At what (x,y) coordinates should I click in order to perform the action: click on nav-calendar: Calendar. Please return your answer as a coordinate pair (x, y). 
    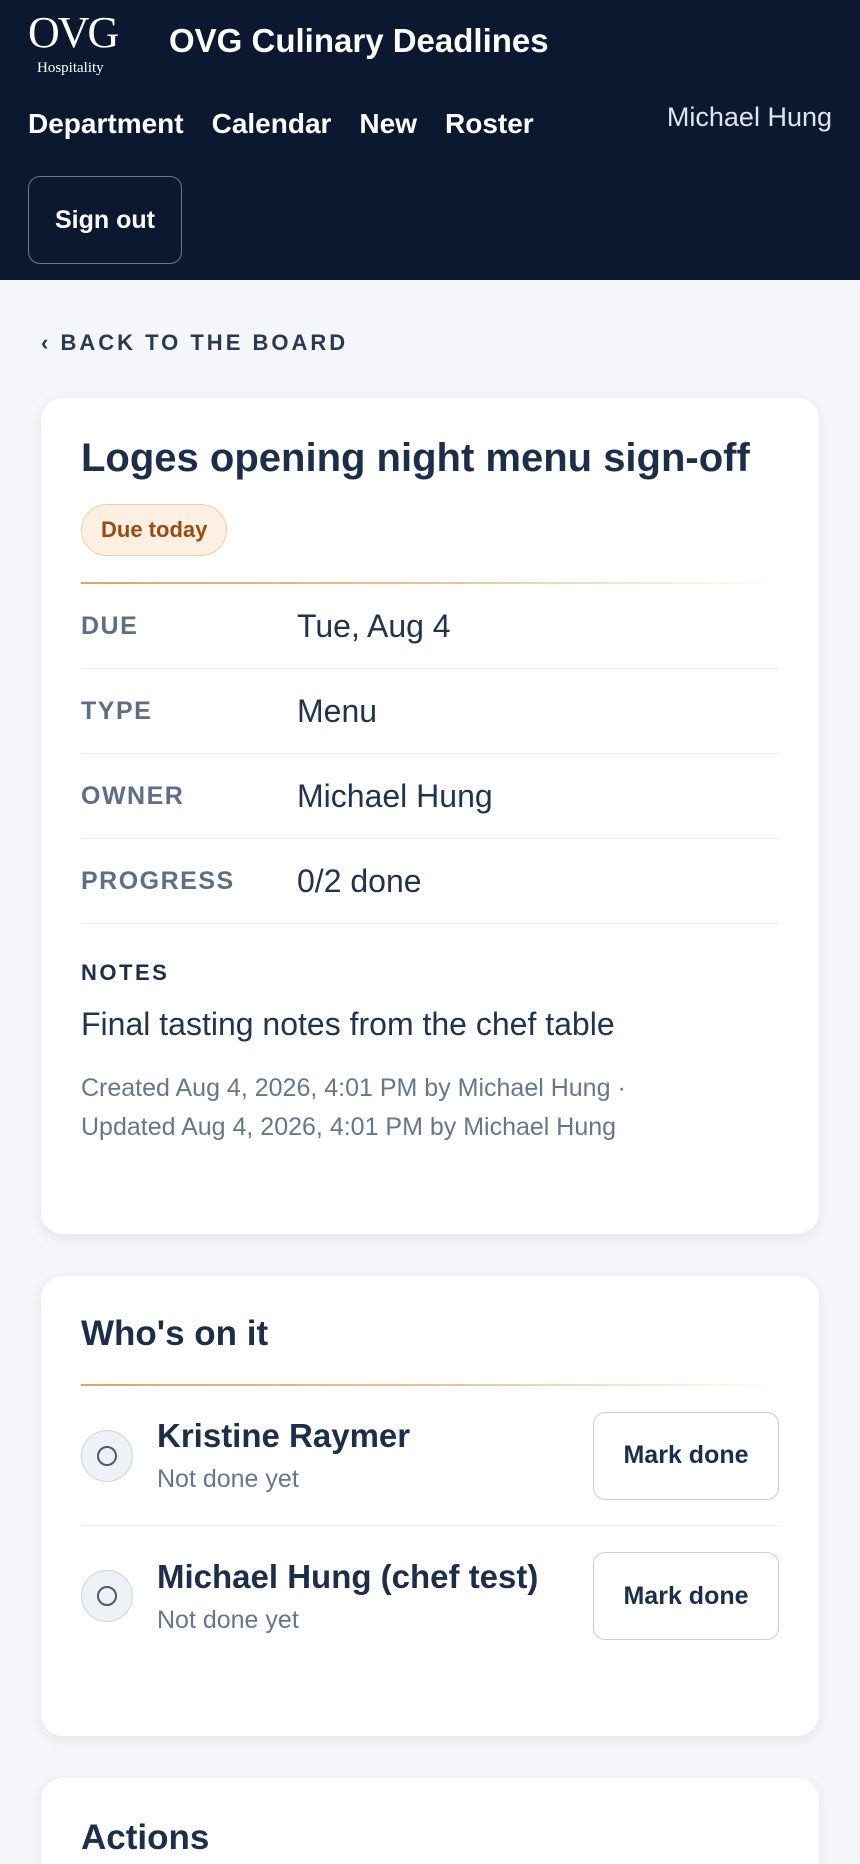
    Looking at the image, I should click on (272, 124).